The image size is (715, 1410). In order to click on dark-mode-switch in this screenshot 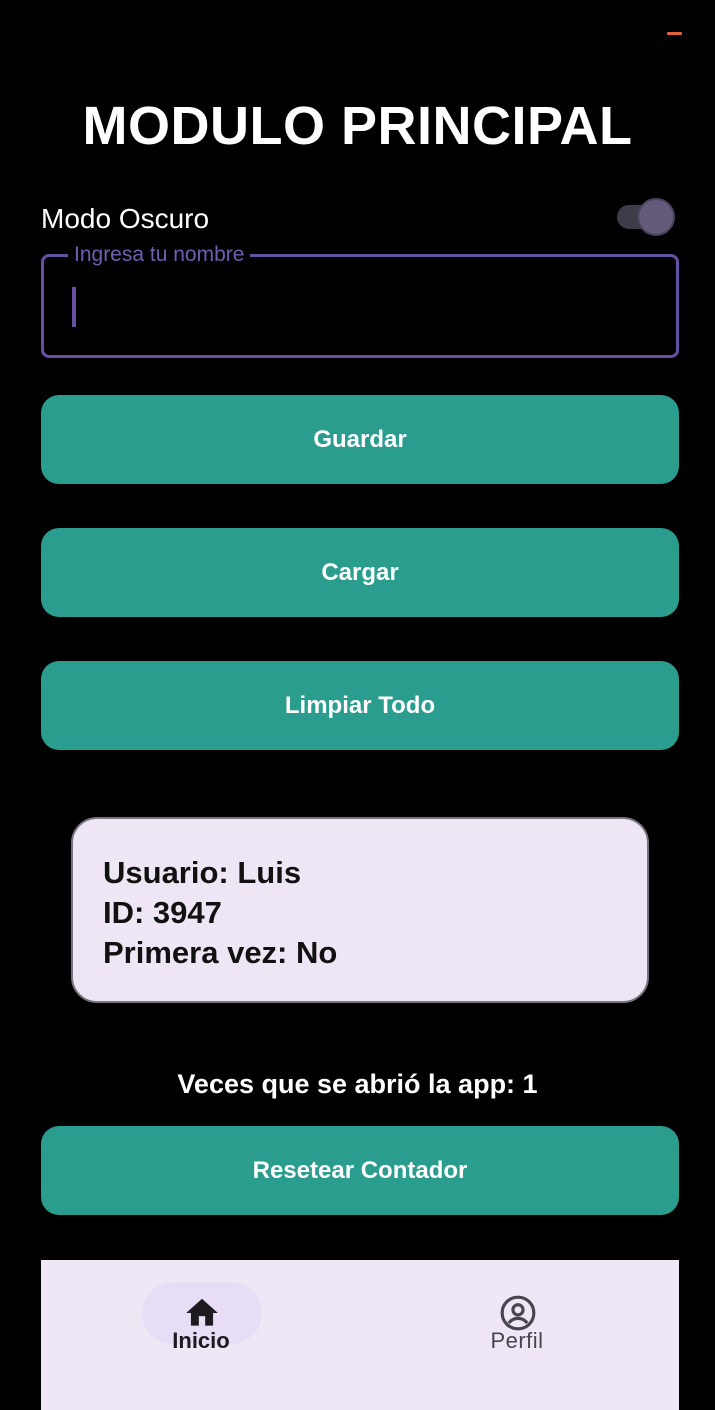, I will do `click(645, 217)`.